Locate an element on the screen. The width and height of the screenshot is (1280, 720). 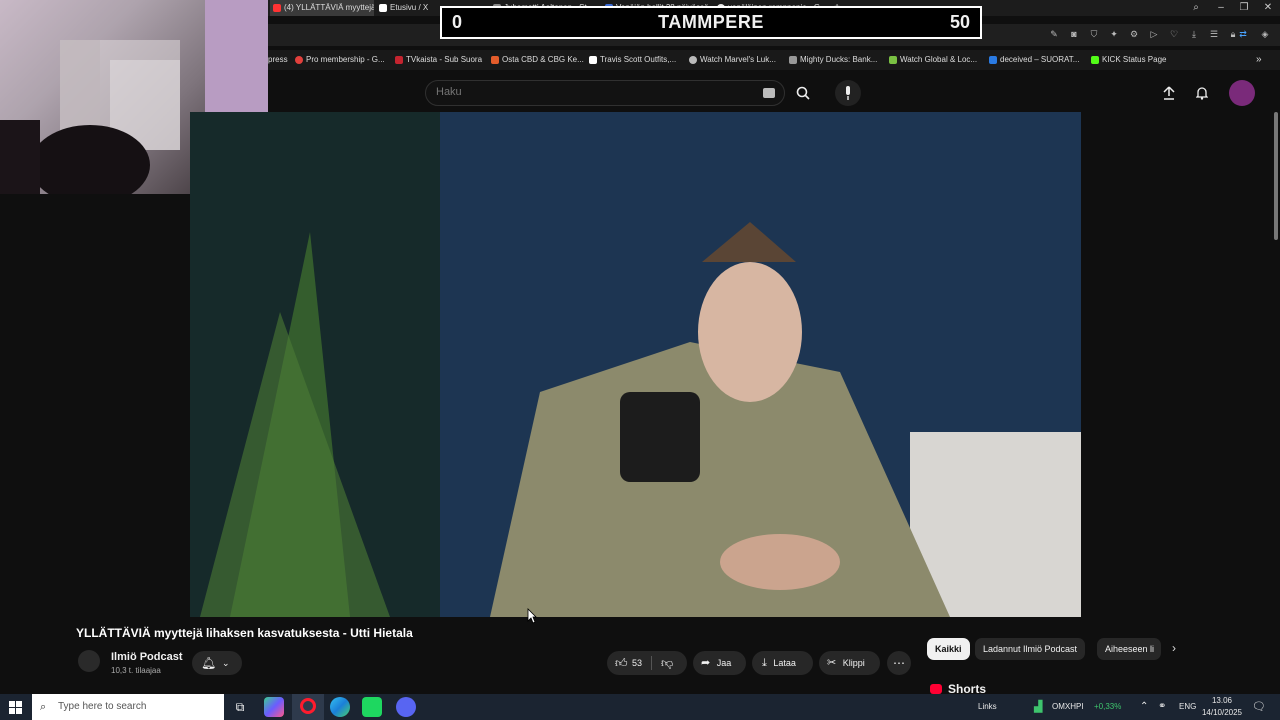
like-dislike-group: 👍︎ 53 👎︎ is located at coordinates (647, 663).